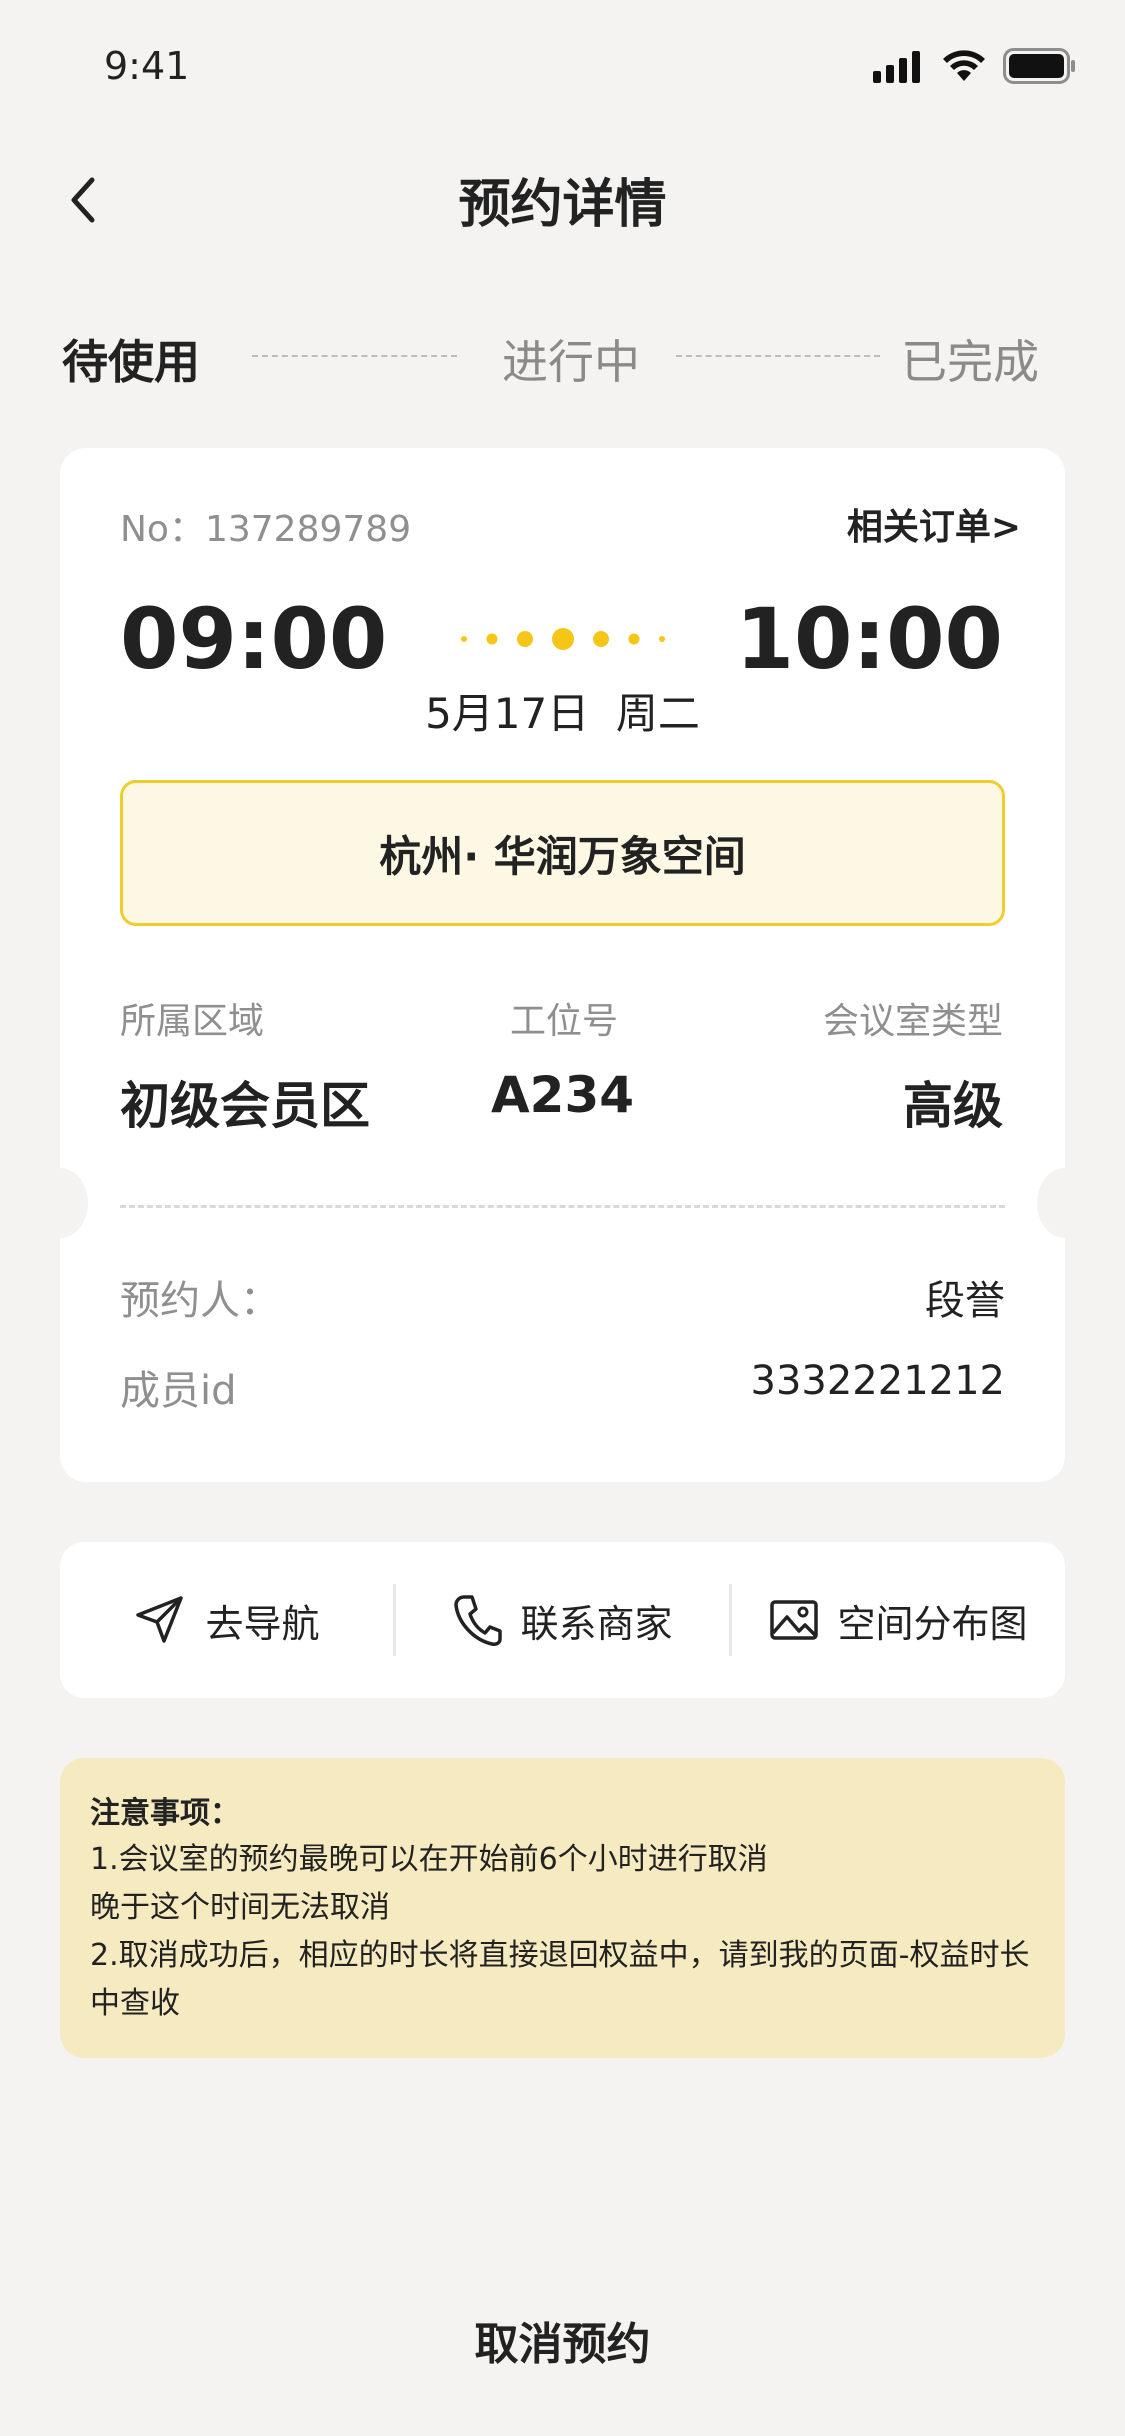  What do you see at coordinates (478, 1620) in the screenshot?
I see `phone-icon` at bounding box center [478, 1620].